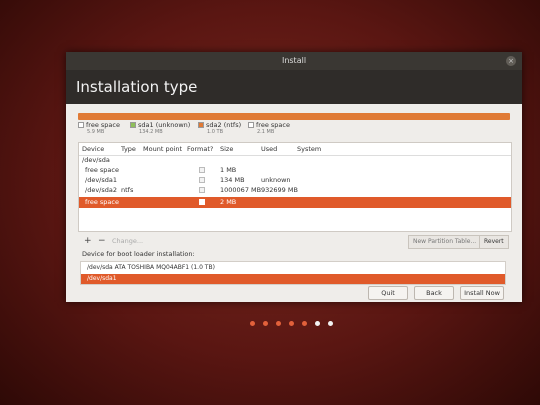  Describe the element at coordinates (434, 293) in the screenshot. I see `back-button: Back` at that location.